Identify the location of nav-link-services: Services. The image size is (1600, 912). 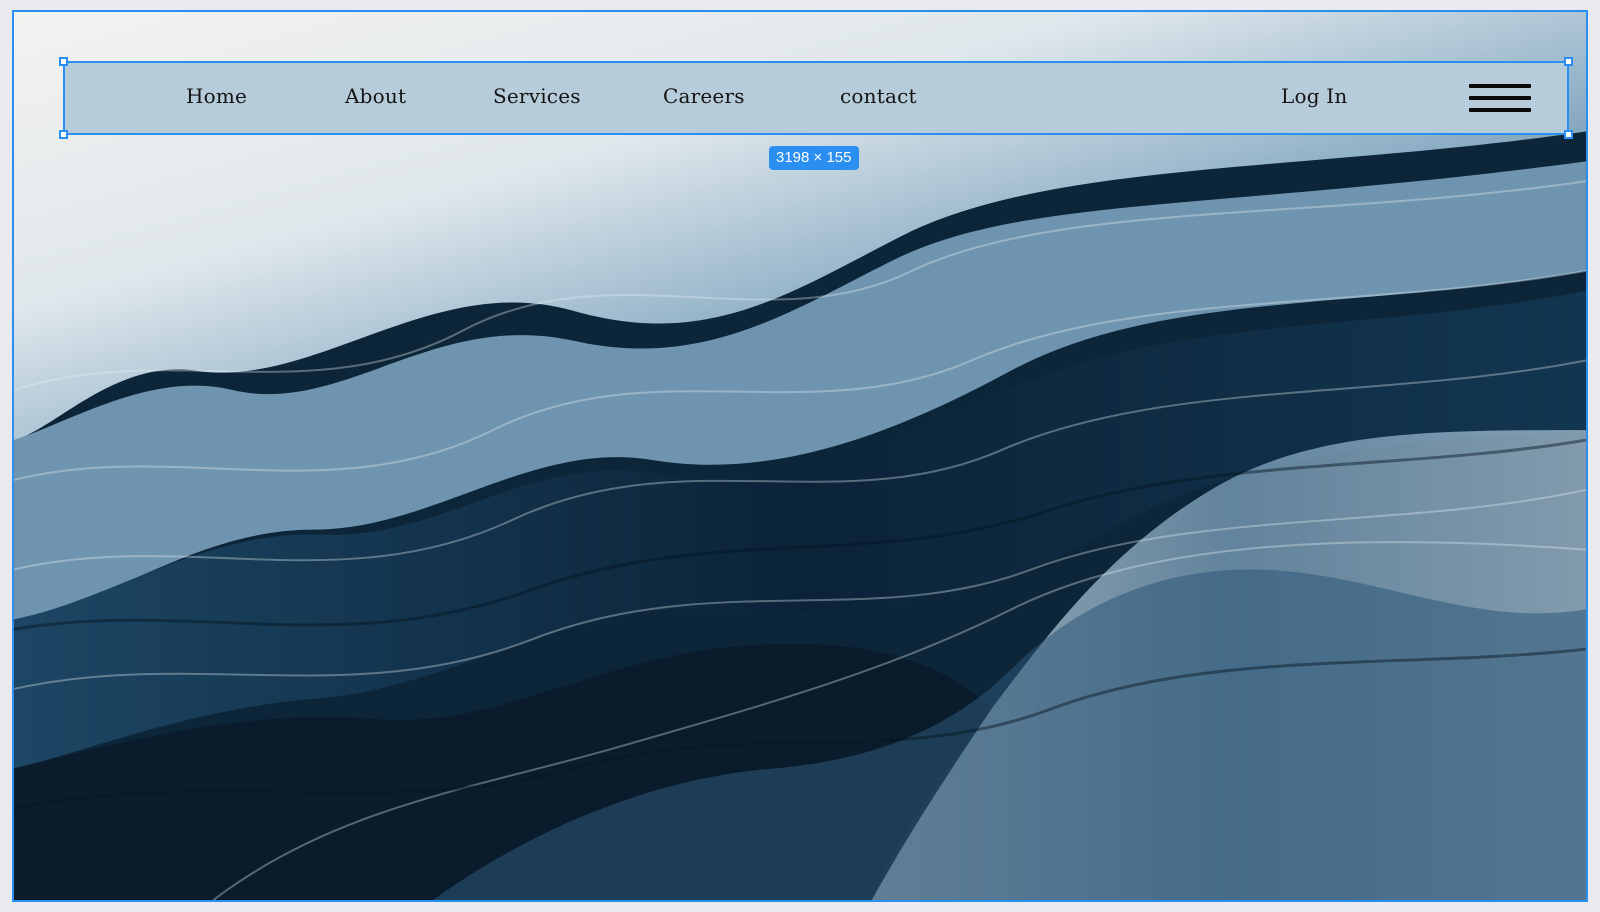
(537, 96).